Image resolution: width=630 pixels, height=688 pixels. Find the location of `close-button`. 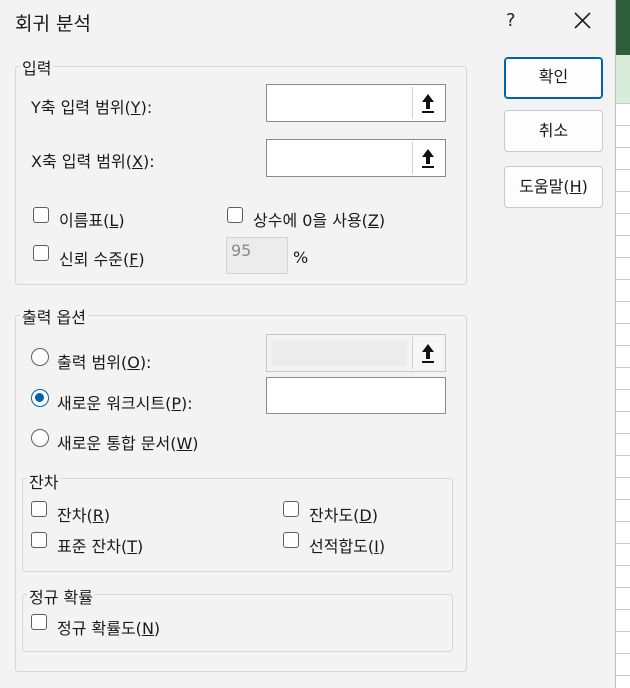

close-button is located at coordinates (582, 21).